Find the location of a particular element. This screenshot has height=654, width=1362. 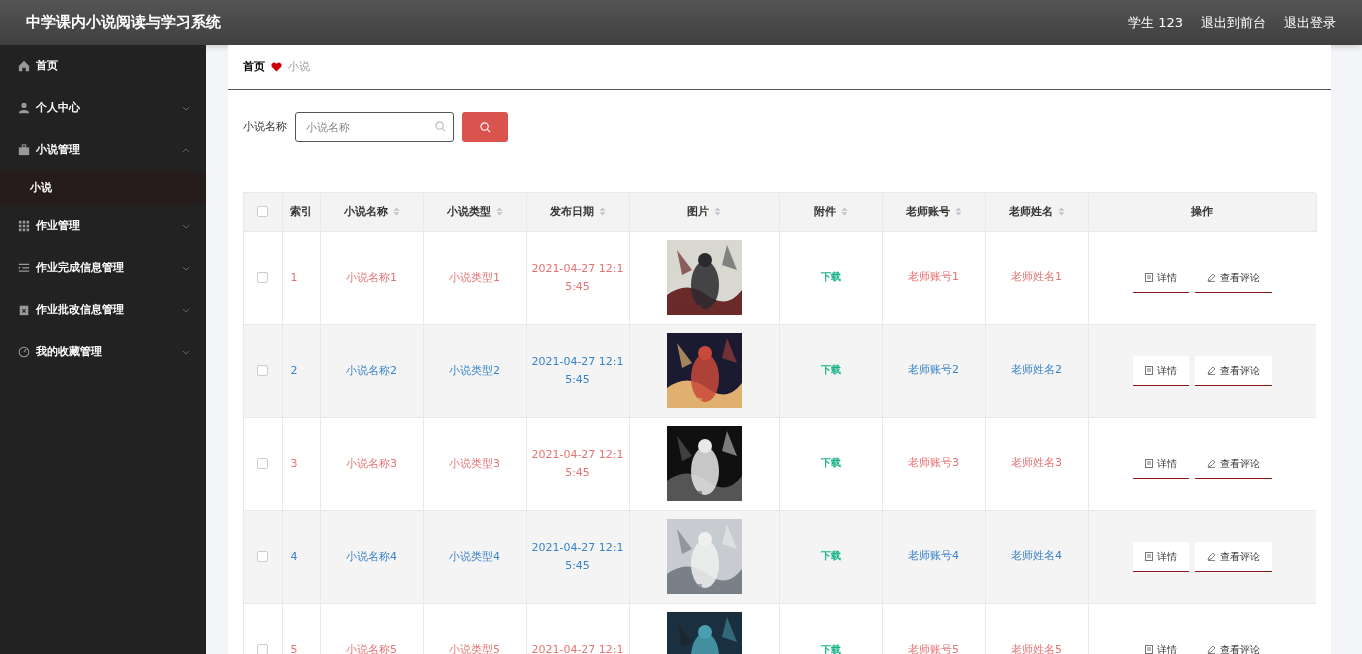

table-cell: 小说类型3 is located at coordinates (474, 463).